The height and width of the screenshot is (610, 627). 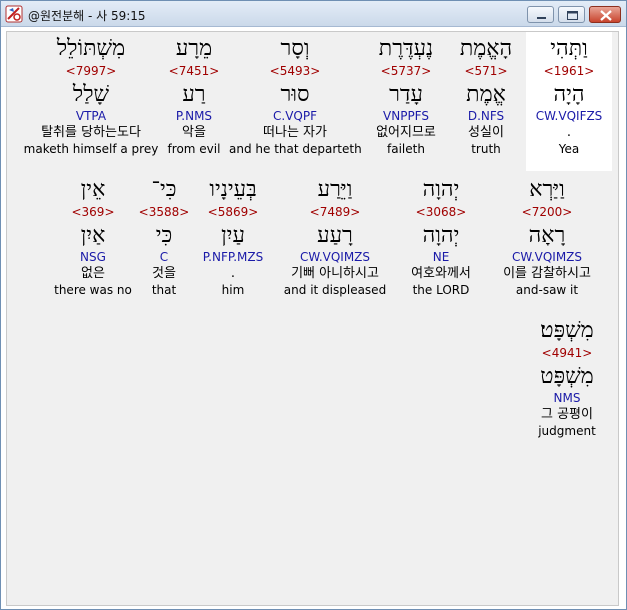 I want to click on morphology-code: CW.VQIFZS, so click(x=569, y=116).